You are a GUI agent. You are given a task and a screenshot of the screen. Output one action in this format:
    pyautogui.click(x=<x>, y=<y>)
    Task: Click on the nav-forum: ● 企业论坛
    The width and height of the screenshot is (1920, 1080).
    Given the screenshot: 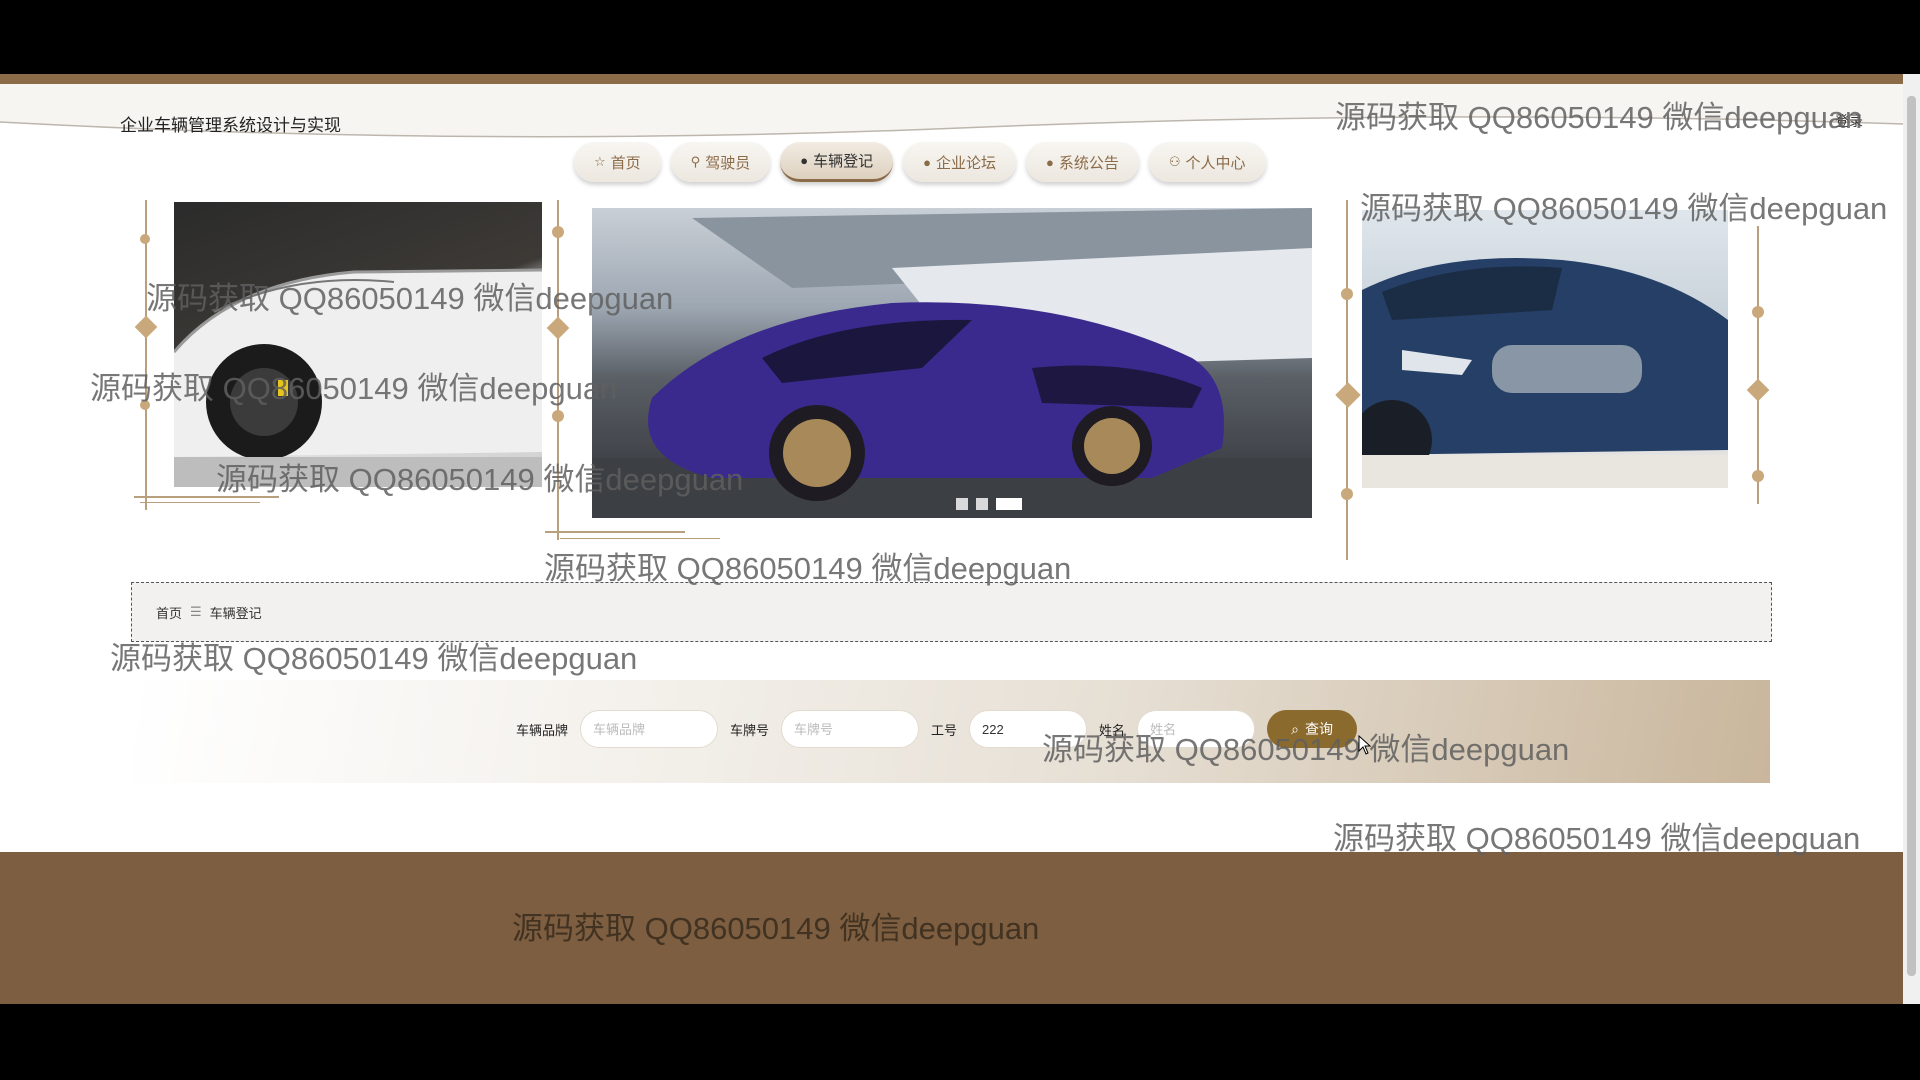 What is the action you would take?
    pyautogui.click(x=959, y=162)
    